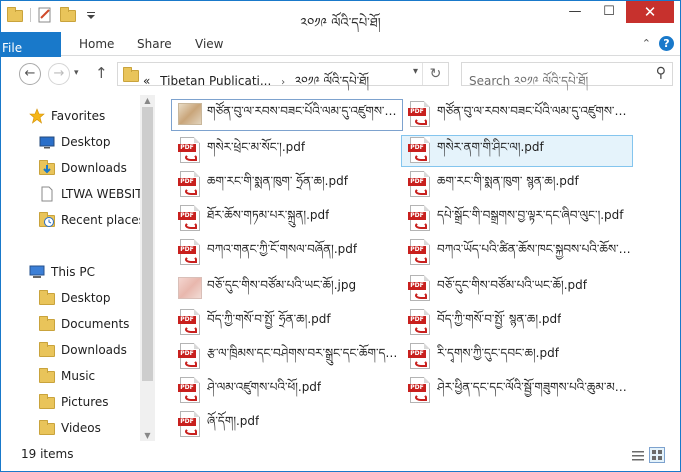  I want to click on ribbon-controls: ⌃ ?, so click(658, 43).